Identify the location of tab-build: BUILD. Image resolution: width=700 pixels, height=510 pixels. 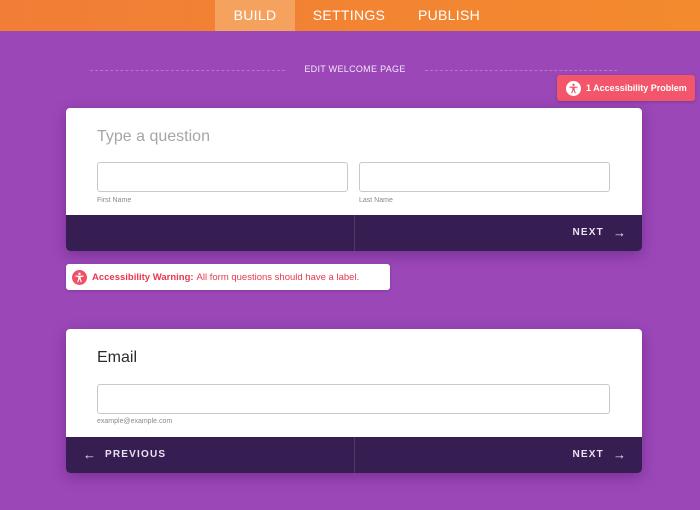
(255, 15).